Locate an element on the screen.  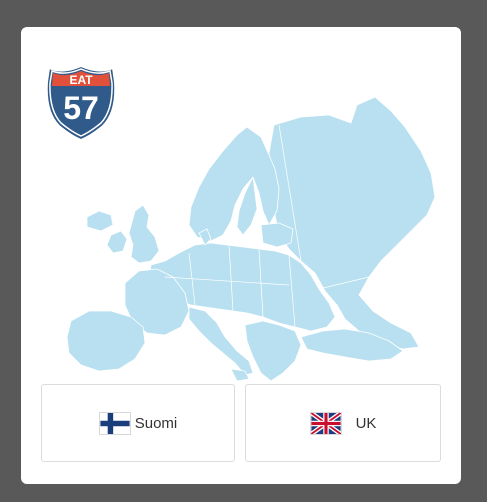
language-button-finnish: Suomi is located at coordinates (138, 423).